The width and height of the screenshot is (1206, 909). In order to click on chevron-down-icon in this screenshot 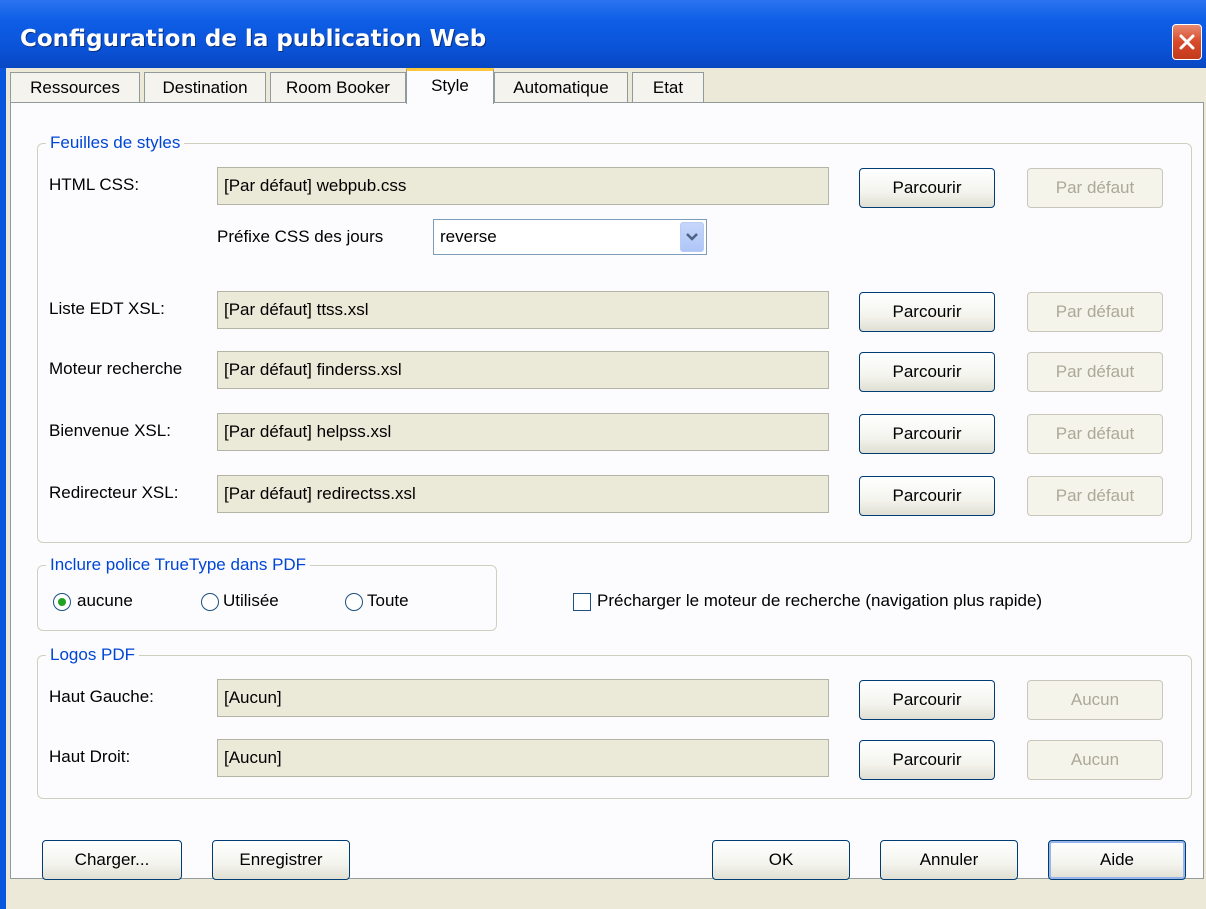, I will do `click(692, 237)`.